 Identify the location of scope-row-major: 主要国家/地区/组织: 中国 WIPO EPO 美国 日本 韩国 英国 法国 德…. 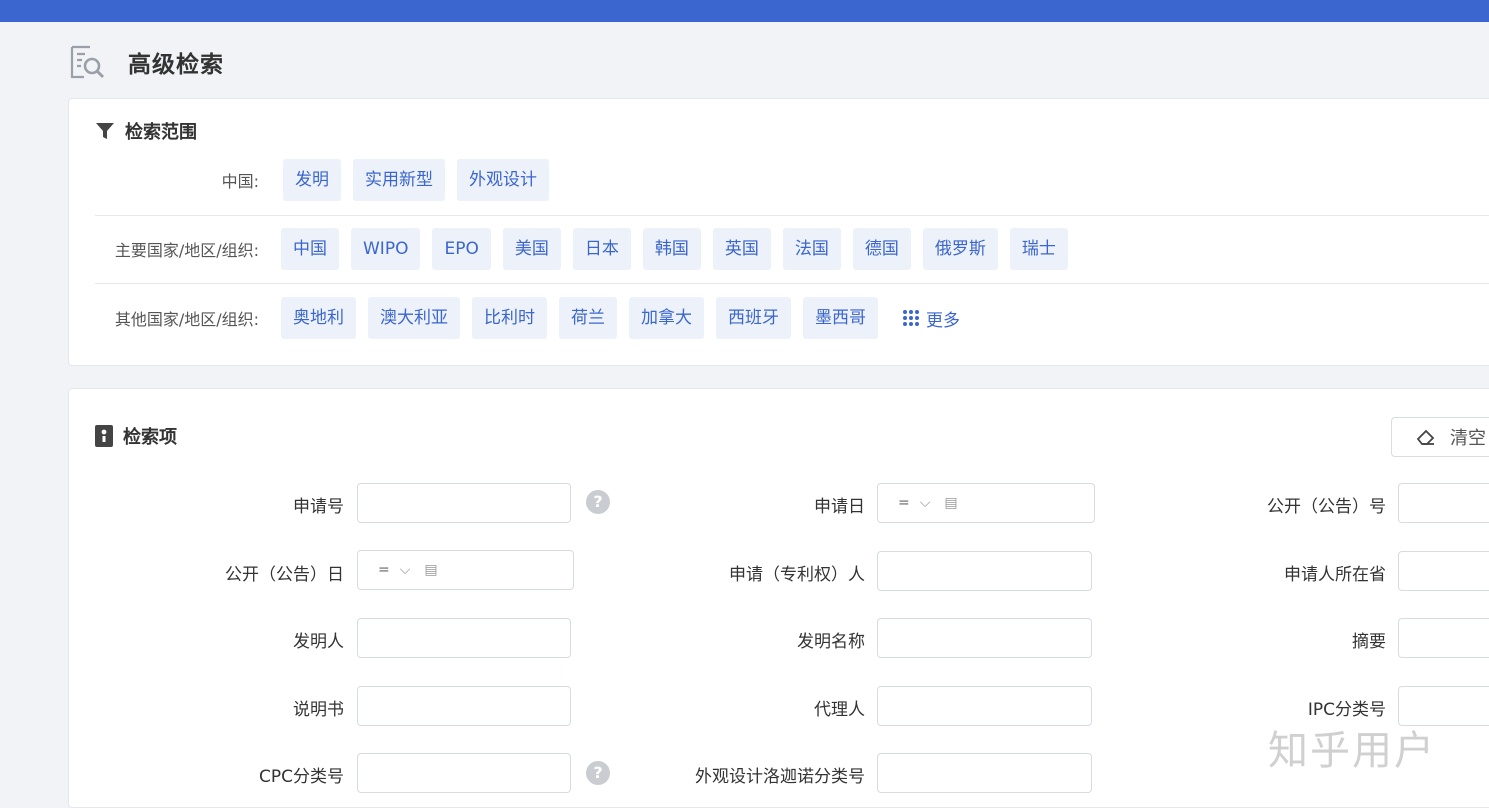
(779, 249).